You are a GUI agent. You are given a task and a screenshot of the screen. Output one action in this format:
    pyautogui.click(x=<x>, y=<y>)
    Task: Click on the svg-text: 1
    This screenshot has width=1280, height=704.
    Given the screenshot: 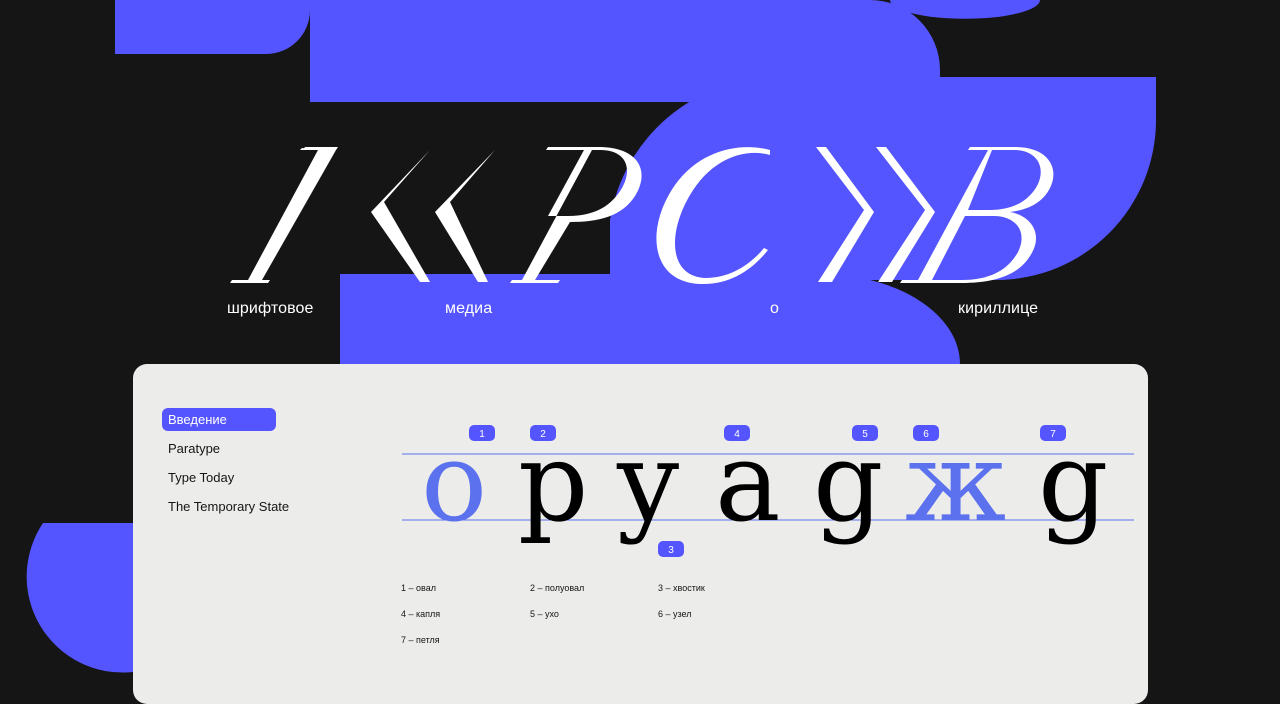 What is the action you would take?
    pyautogui.click(x=482, y=434)
    